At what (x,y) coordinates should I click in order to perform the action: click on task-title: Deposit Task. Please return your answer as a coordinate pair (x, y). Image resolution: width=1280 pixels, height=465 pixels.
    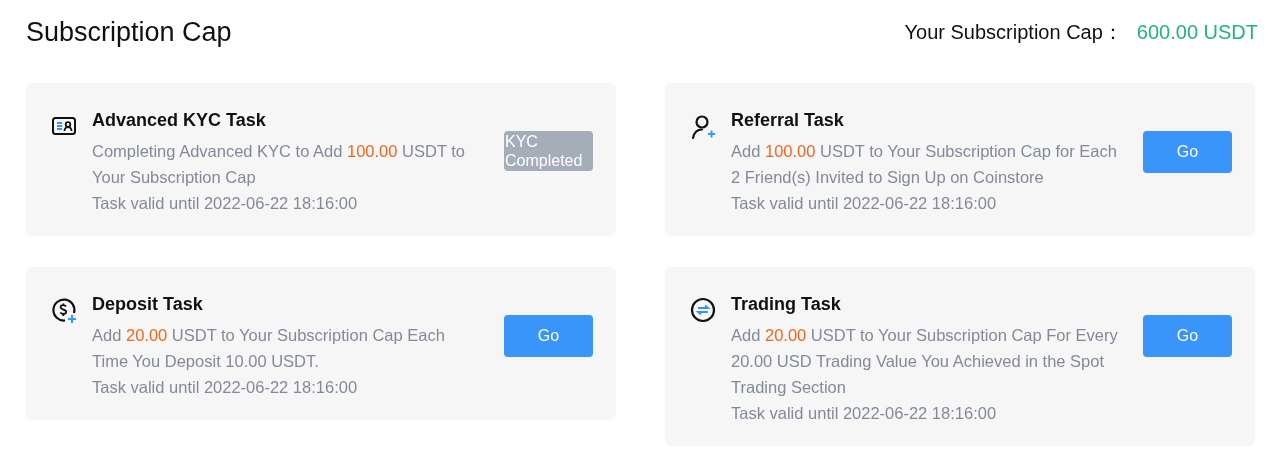
    Looking at the image, I should click on (148, 304).